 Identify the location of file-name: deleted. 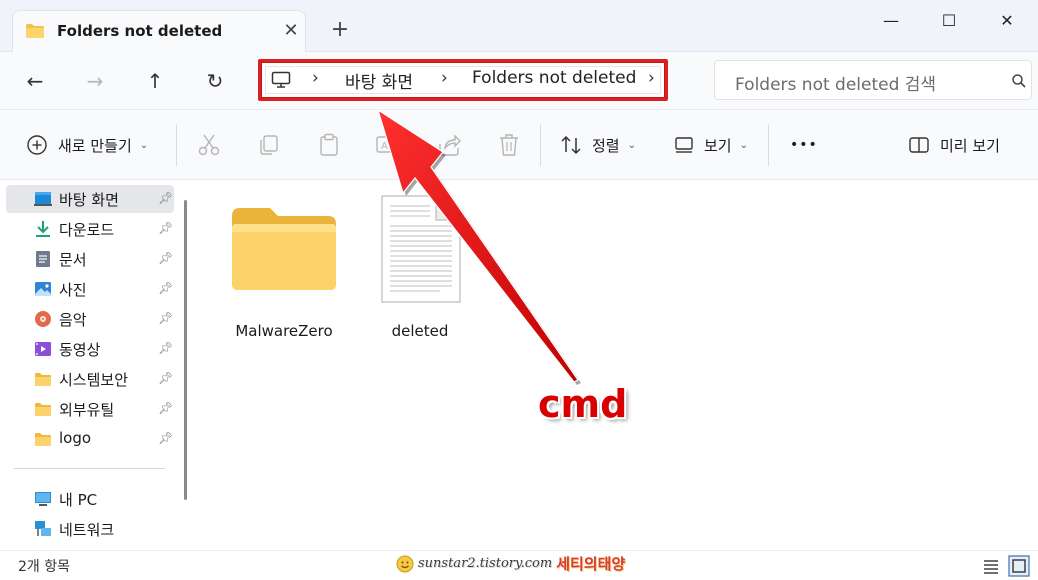
(420, 331).